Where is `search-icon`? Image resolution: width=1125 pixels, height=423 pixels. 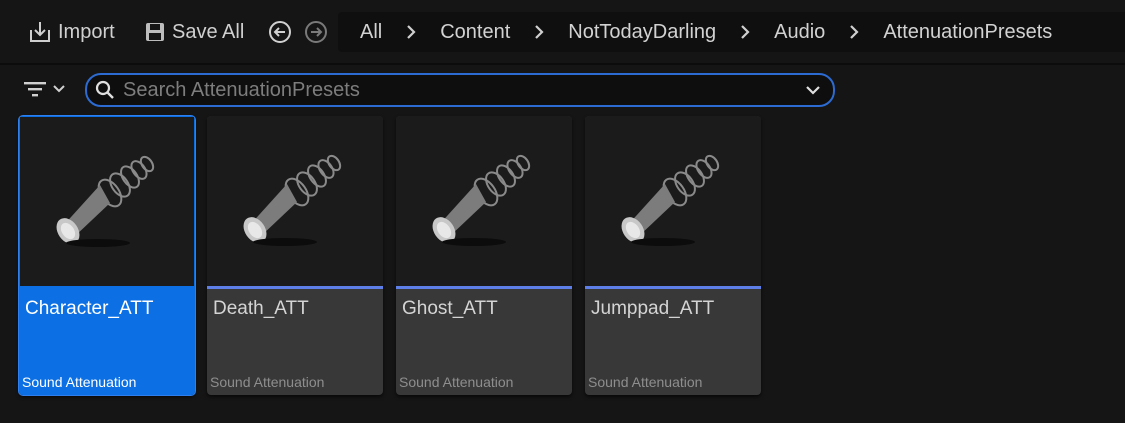
search-icon is located at coordinates (105, 90).